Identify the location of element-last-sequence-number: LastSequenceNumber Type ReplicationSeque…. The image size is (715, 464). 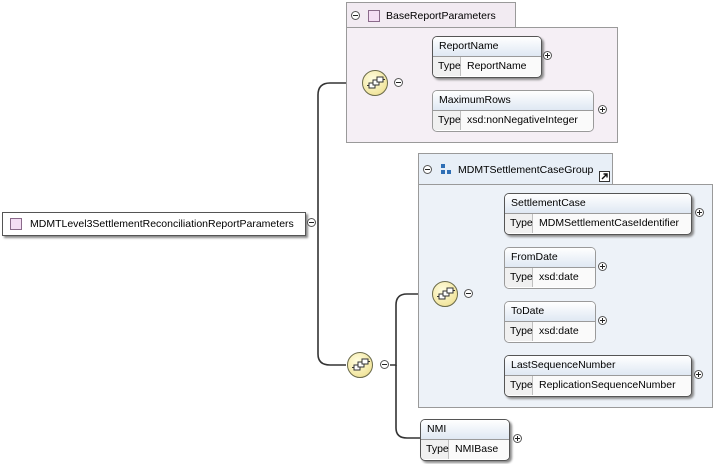
(598, 376).